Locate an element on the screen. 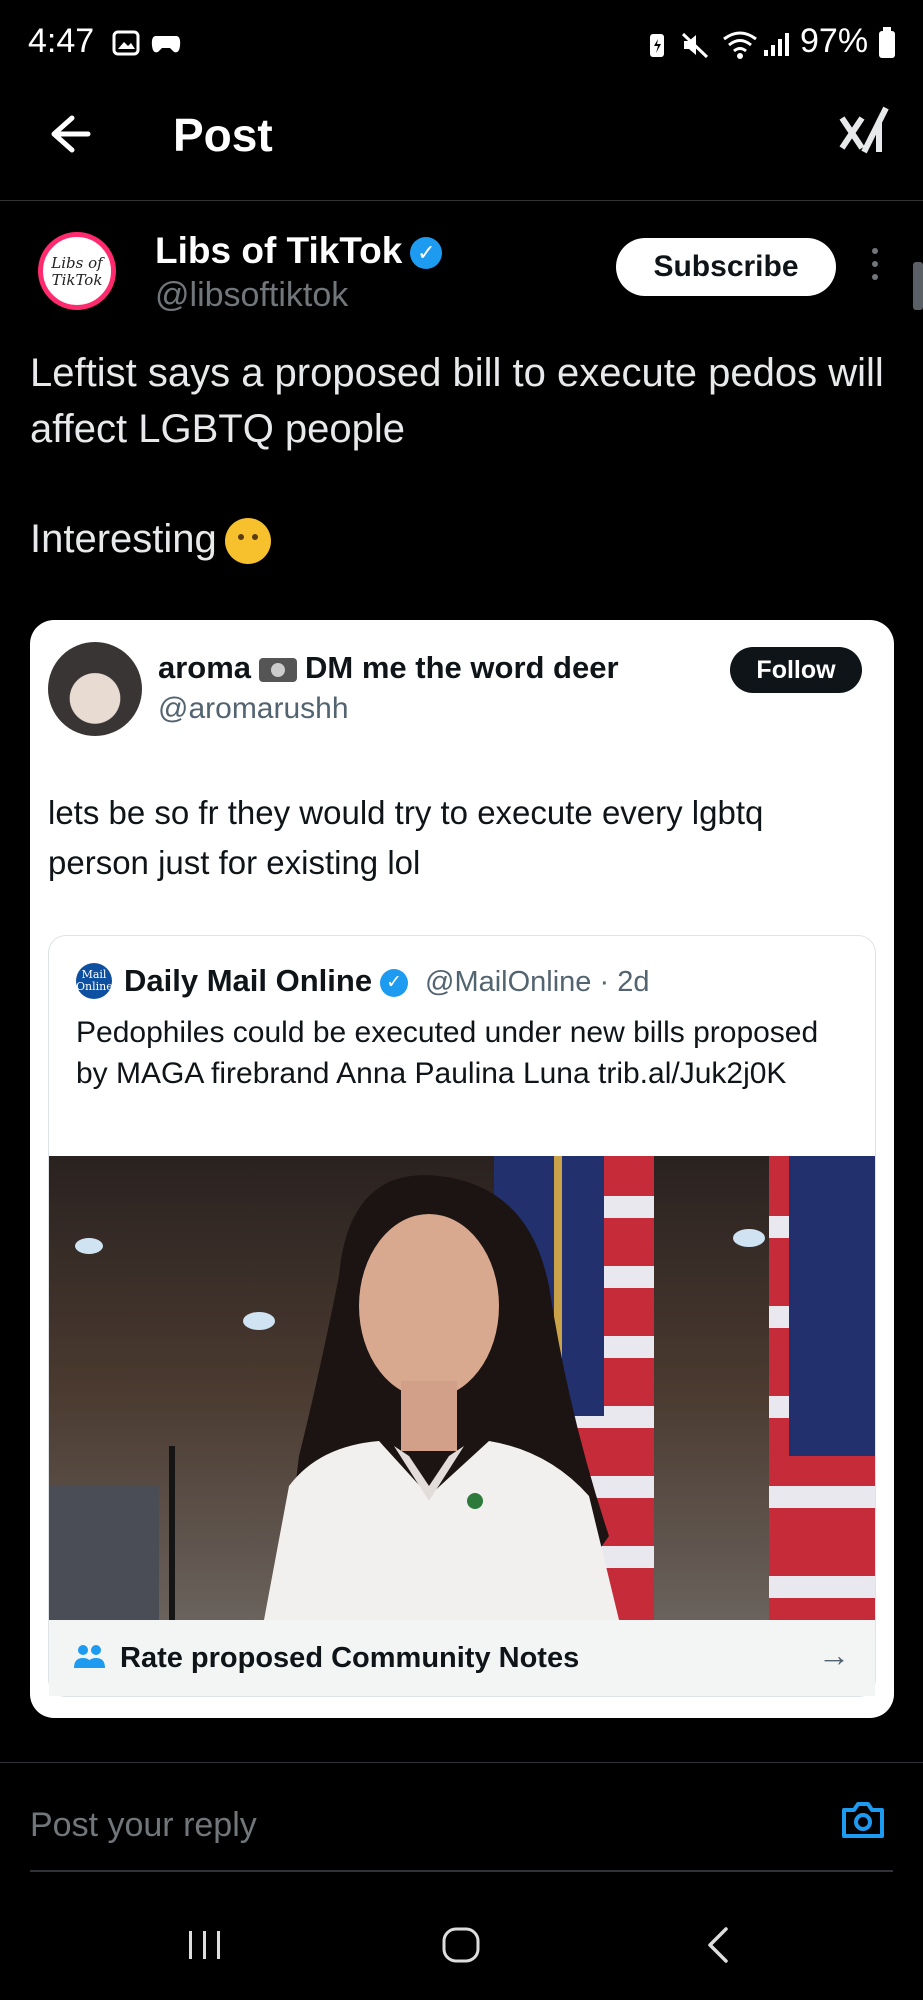 This screenshot has width=923, height=2000. signal-icon is located at coordinates (776, 44).